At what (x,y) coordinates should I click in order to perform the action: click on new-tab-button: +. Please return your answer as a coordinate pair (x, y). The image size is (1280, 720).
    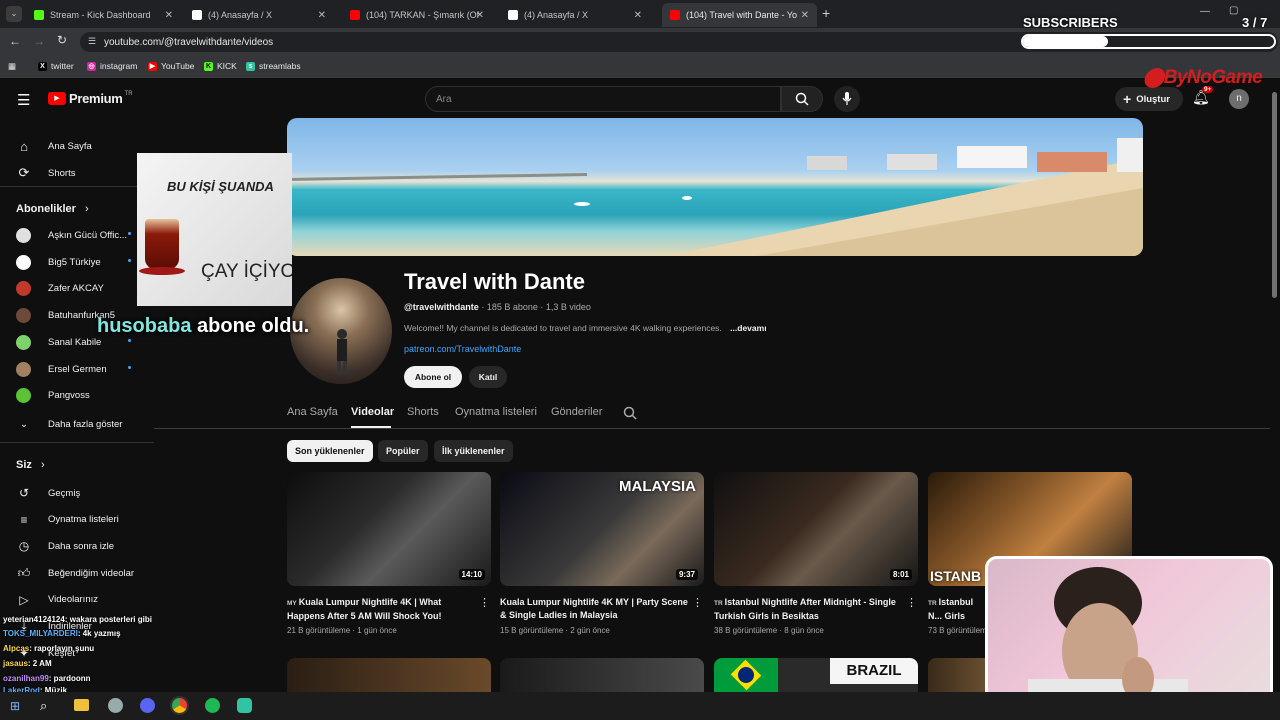
    Looking at the image, I should click on (826, 13).